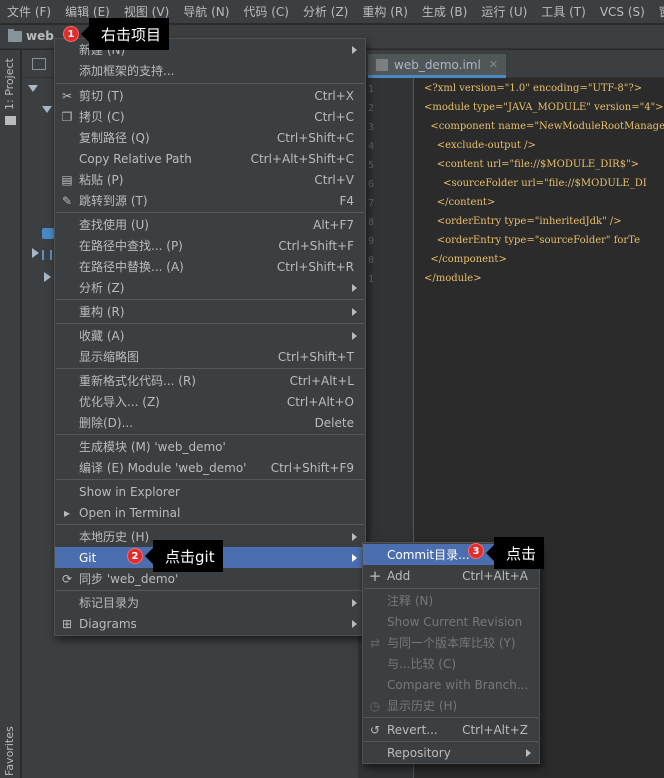 The width and height of the screenshot is (664, 778). What do you see at coordinates (9, 751) in the screenshot?
I see `favorites-tool-button: Favorites` at bounding box center [9, 751].